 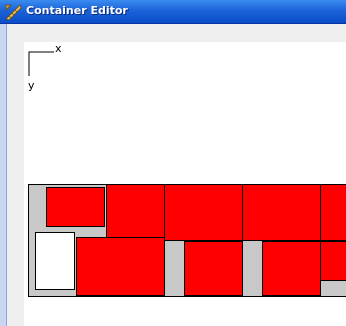 I want to click on window-title: Container Editor, so click(x=77, y=10).